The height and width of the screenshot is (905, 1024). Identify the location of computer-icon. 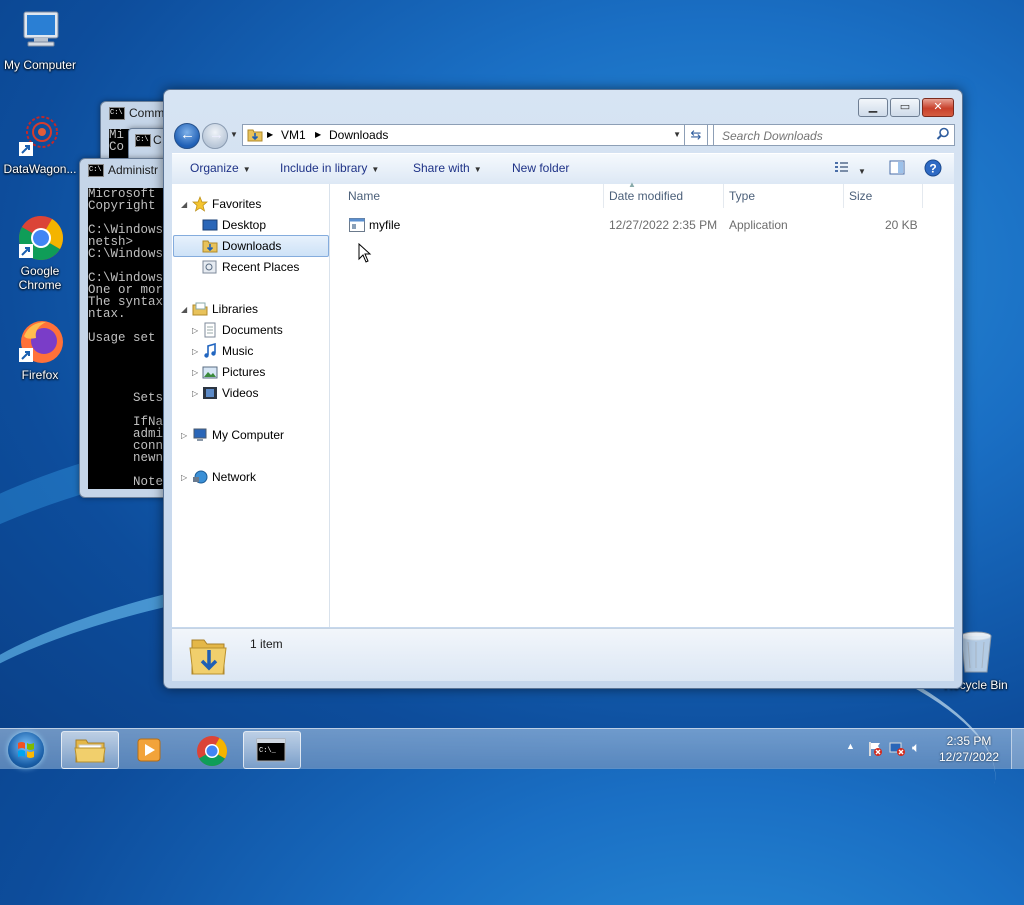
(200, 434).